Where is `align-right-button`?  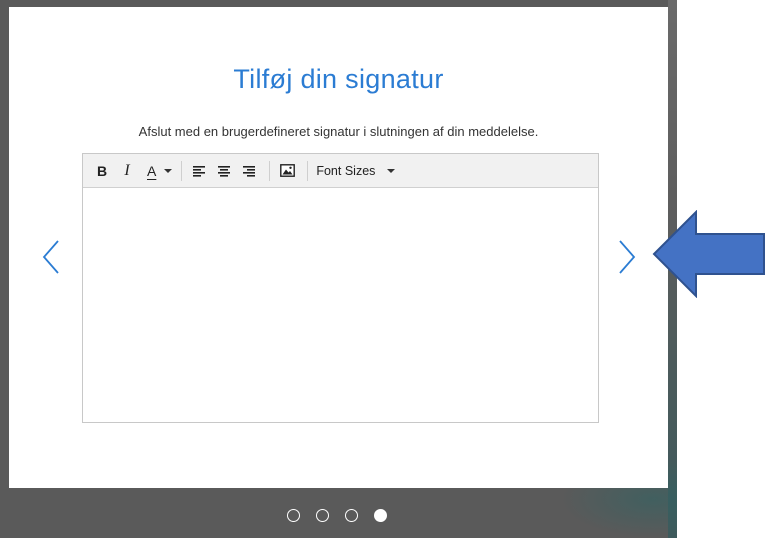
align-right-button is located at coordinates (249, 171).